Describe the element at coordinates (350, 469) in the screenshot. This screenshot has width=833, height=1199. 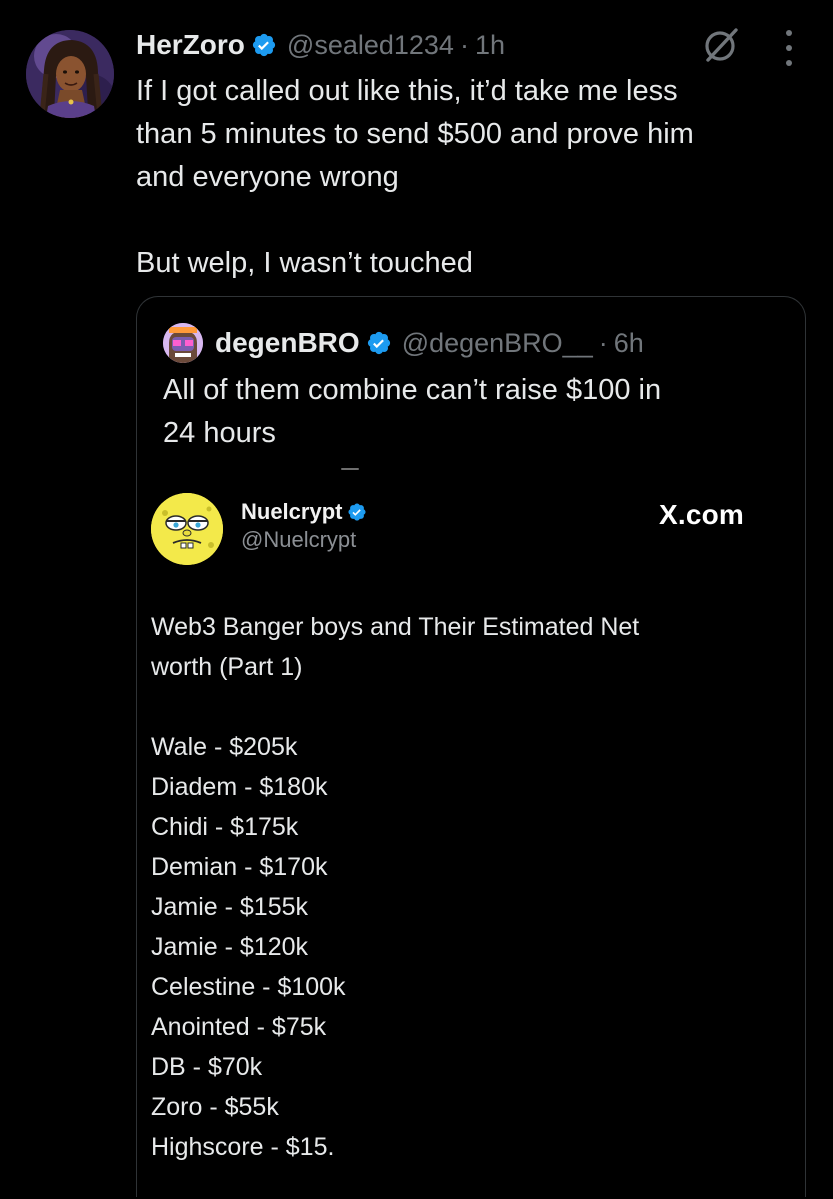
I see `divider` at that location.